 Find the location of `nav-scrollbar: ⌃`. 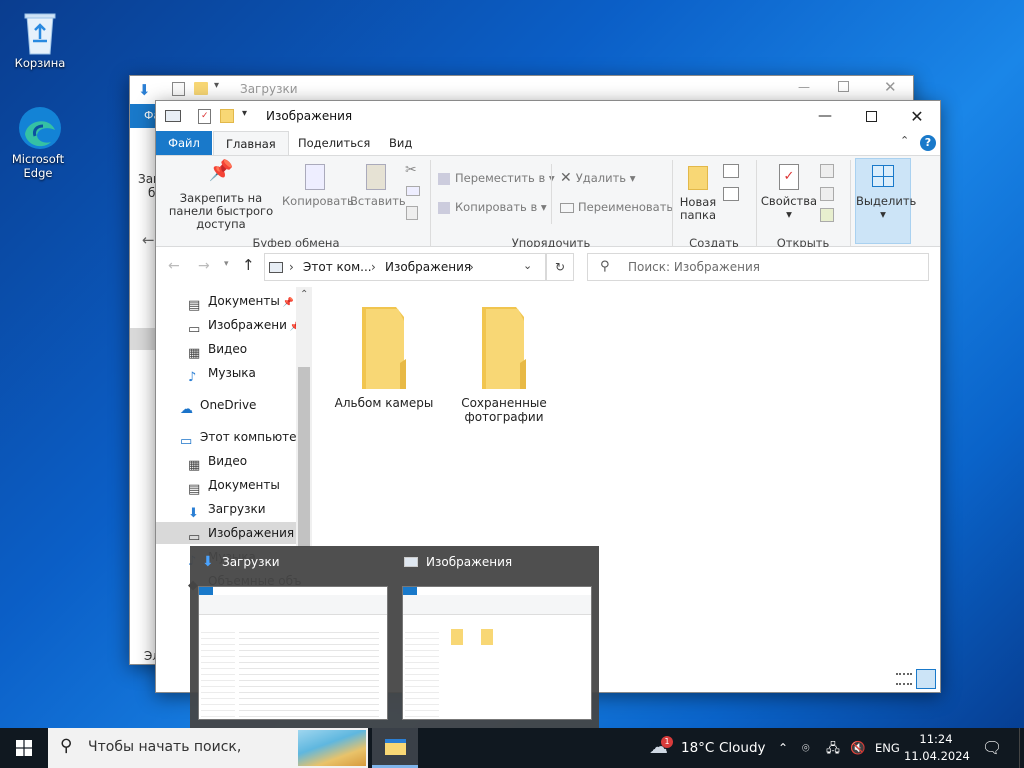

nav-scrollbar: ⌃ is located at coordinates (304, 417).